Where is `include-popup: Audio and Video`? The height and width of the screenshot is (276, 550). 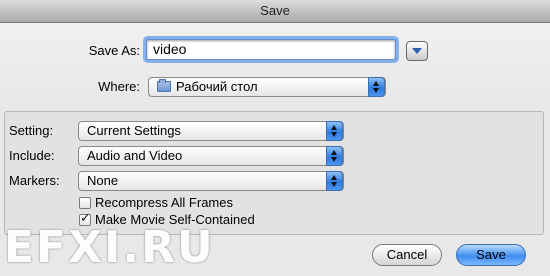 include-popup: Audio and Video is located at coordinates (211, 156).